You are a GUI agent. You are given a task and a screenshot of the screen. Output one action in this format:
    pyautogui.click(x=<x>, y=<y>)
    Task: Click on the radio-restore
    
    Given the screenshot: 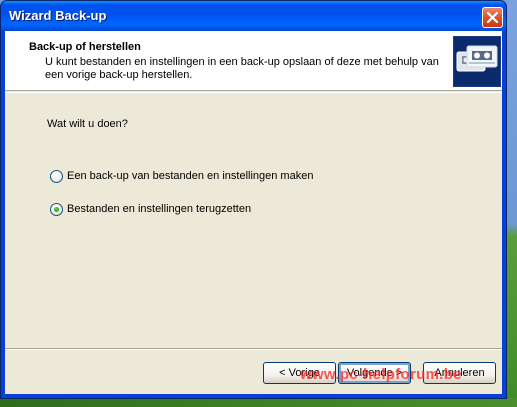 What is the action you would take?
    pyautogui.click(x=56, y=209)
    